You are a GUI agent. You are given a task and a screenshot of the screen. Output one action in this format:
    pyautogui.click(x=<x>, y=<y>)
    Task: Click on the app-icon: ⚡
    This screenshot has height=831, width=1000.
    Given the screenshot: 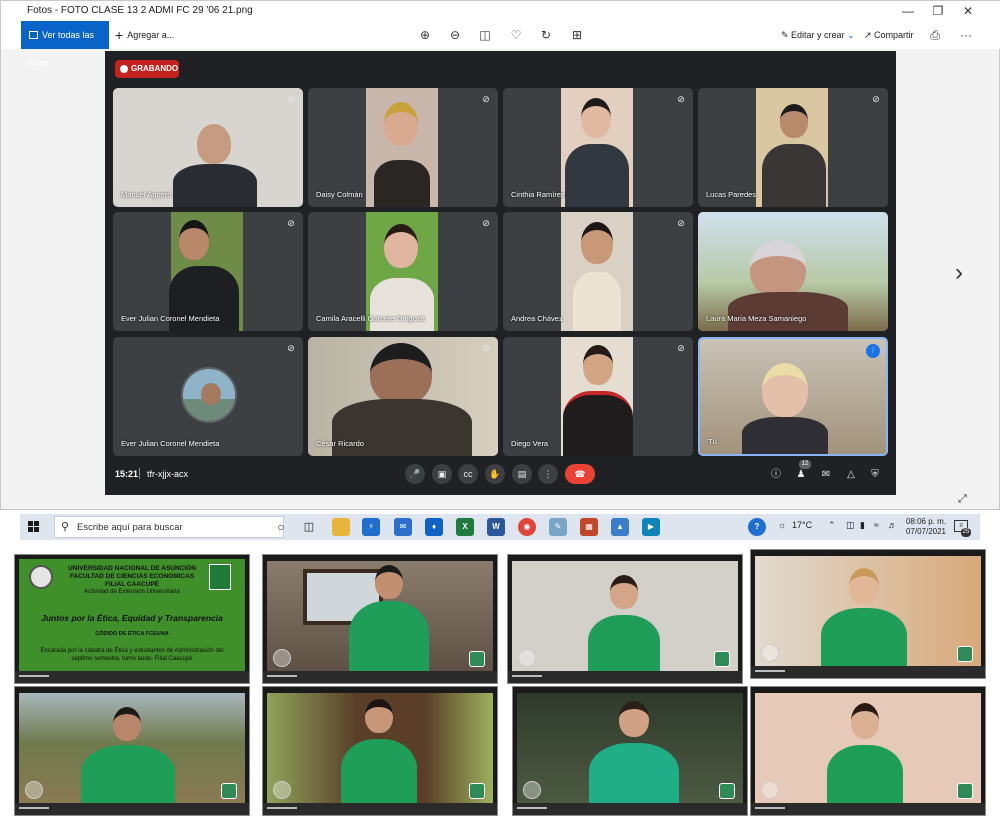 What is the action you would take?
    pyautogui.click(x=371, y=527)
    